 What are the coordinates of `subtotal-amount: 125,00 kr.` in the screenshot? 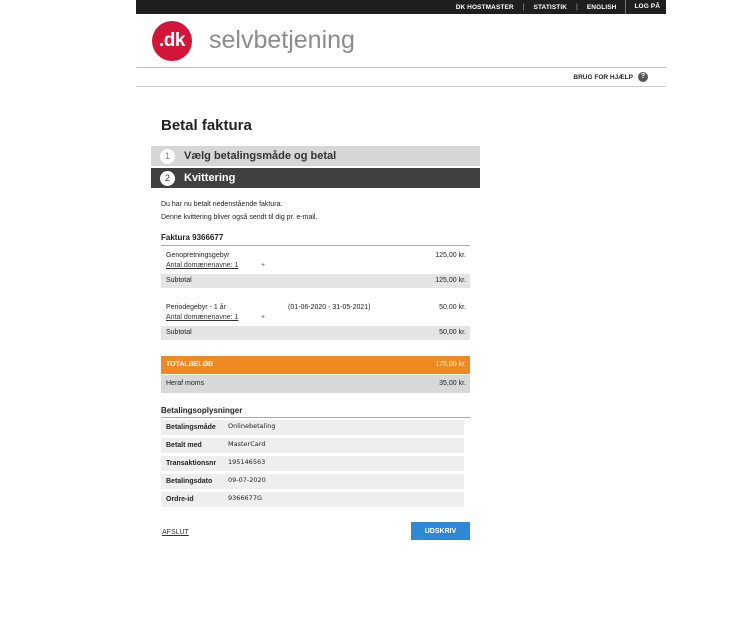 It's located at (450, 280).